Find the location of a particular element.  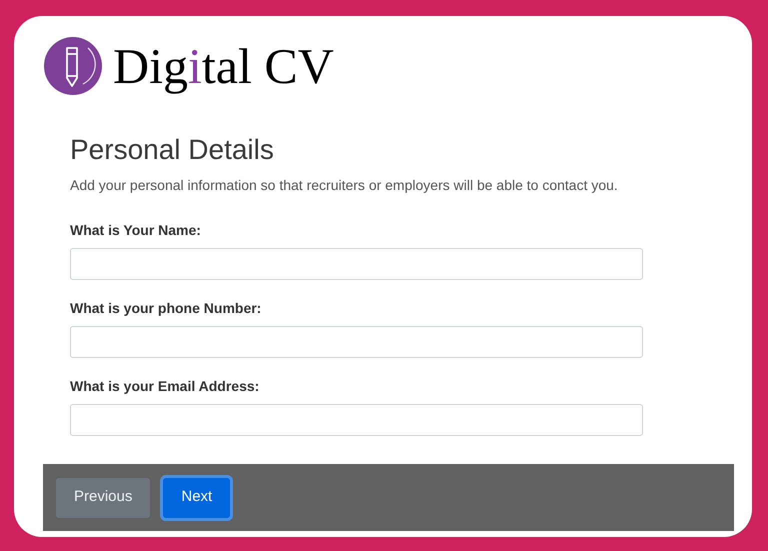

field-label: What is your Email Address: is located at coordinates (165, 386).